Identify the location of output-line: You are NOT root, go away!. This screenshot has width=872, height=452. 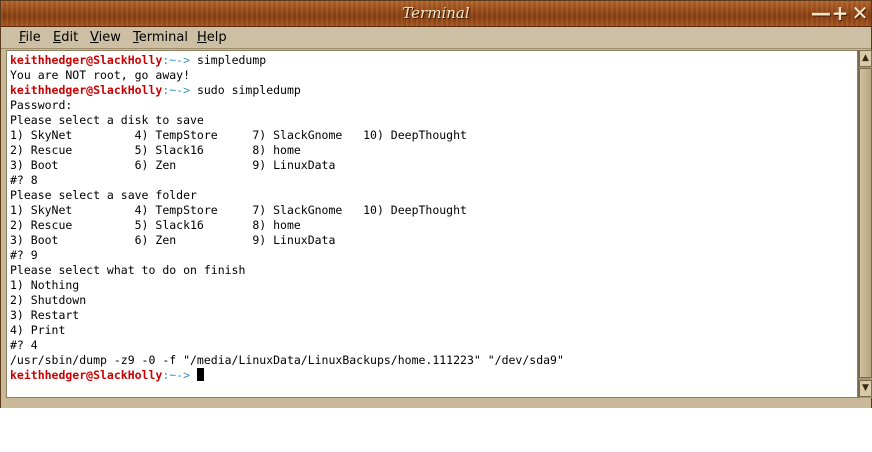
(100, 75).